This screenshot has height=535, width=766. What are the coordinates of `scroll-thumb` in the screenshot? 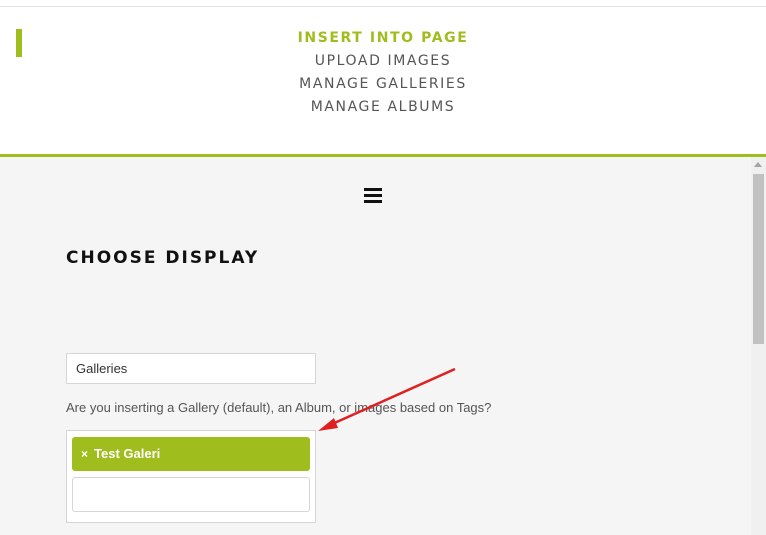 It's located at (758, 259).